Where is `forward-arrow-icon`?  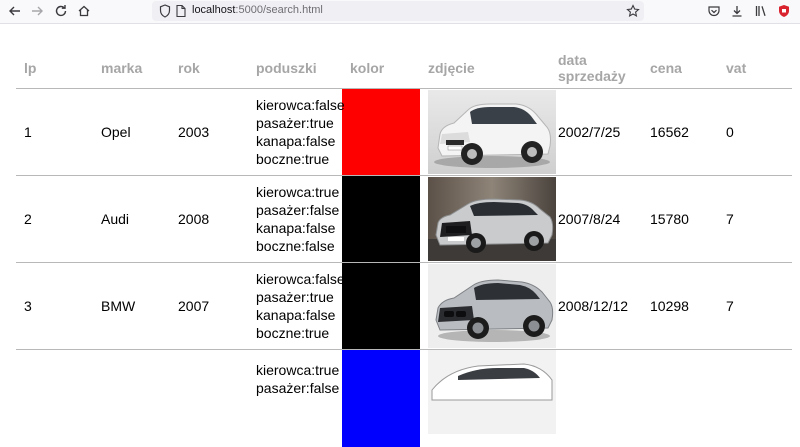 forward-arrow-icon is located at coordinates (37, 11).